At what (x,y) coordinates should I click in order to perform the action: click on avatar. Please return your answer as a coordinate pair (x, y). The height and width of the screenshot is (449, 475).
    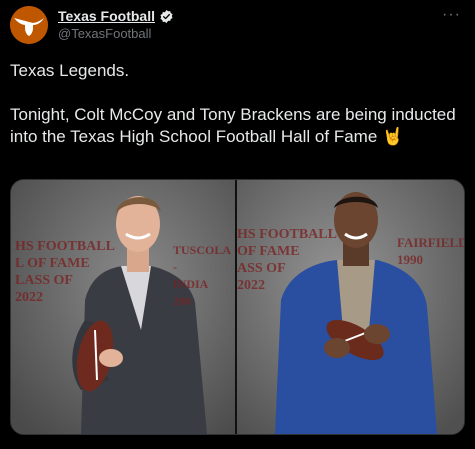
    Looking at the image, I should click on (29, 25).